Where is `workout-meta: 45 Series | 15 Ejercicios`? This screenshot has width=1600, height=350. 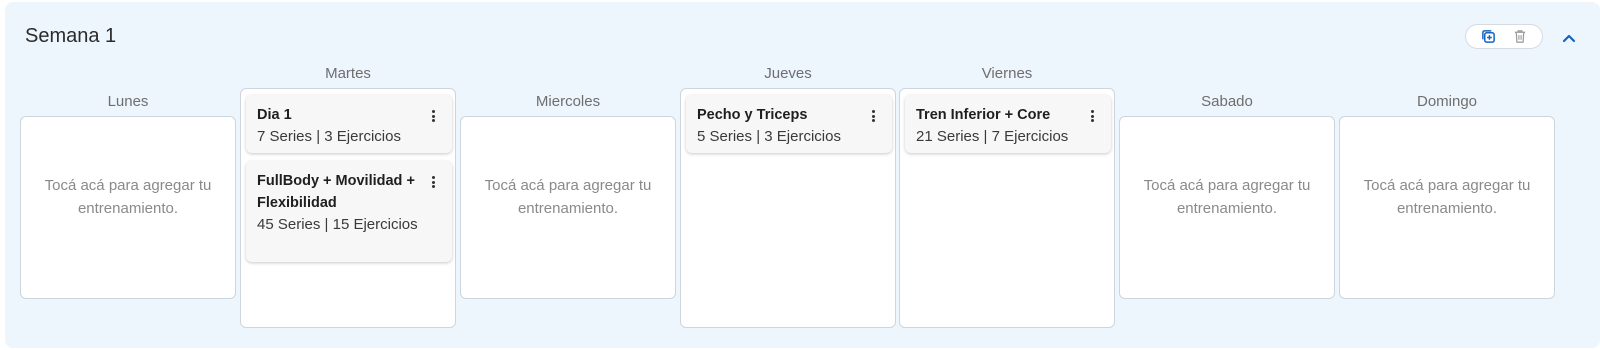
workout-meta: 45 Series | 15 Ejercicios is located at coordinates (337, 224).